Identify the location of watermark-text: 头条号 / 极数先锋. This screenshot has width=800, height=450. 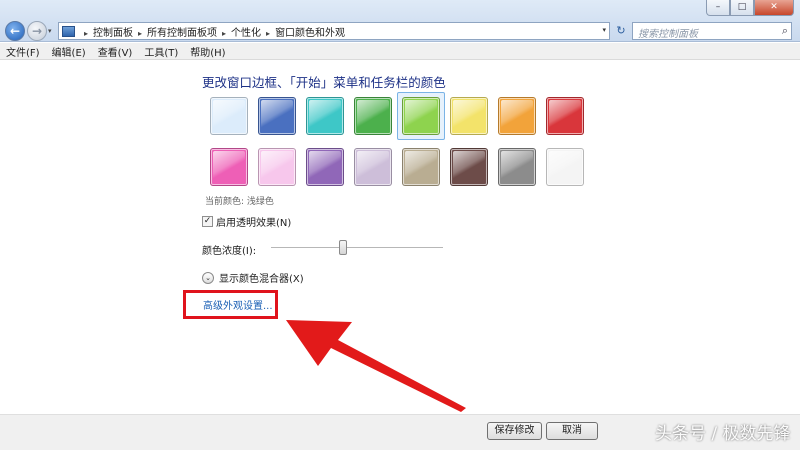
(723, 434).